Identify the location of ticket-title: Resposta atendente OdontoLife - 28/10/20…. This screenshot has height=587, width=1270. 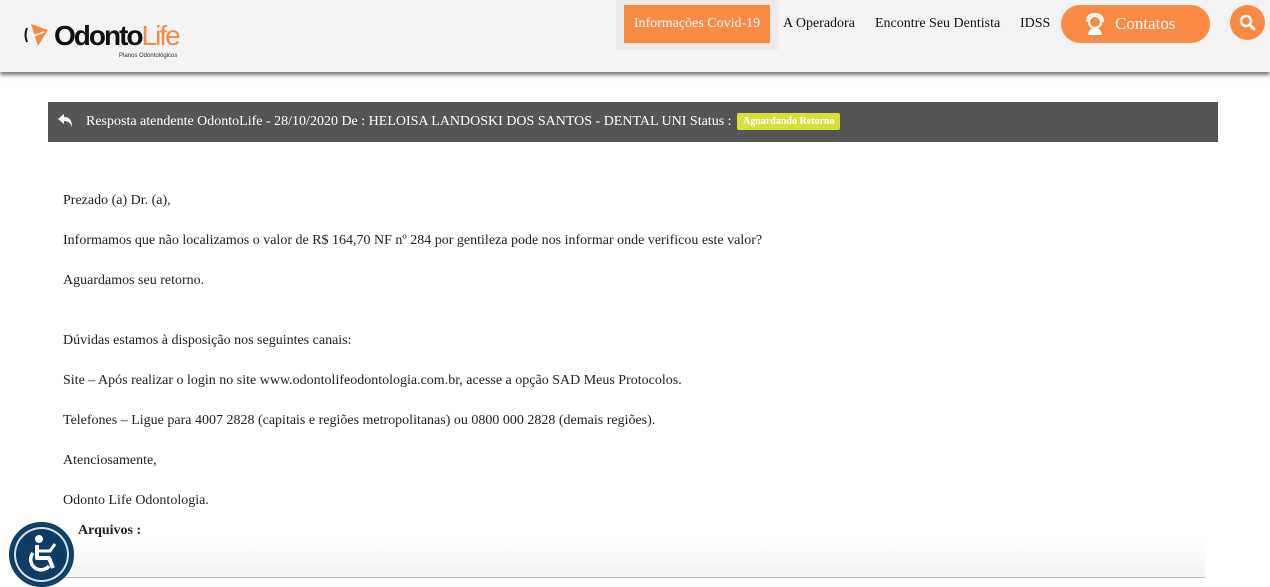
(409, 121).